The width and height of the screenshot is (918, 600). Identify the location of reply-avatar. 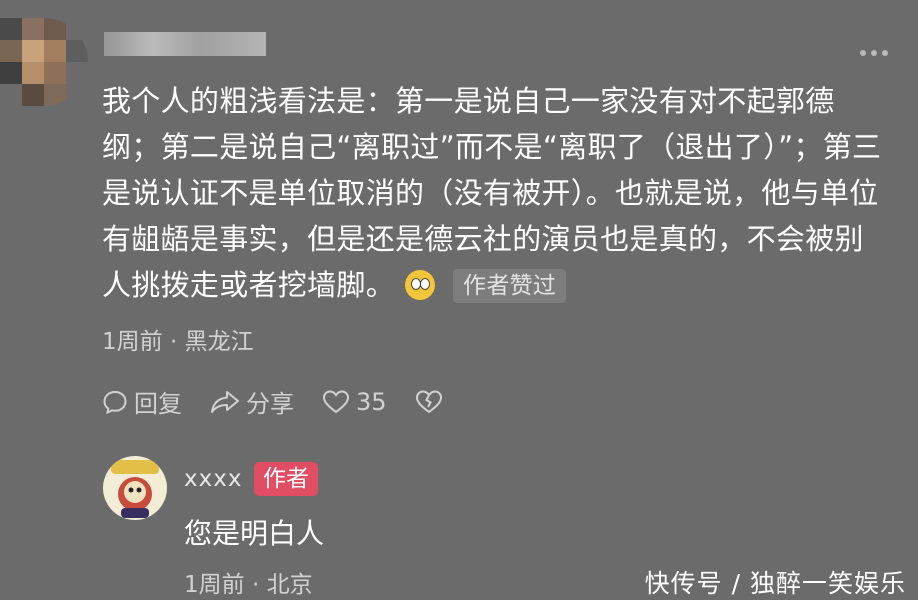
(135, 488).